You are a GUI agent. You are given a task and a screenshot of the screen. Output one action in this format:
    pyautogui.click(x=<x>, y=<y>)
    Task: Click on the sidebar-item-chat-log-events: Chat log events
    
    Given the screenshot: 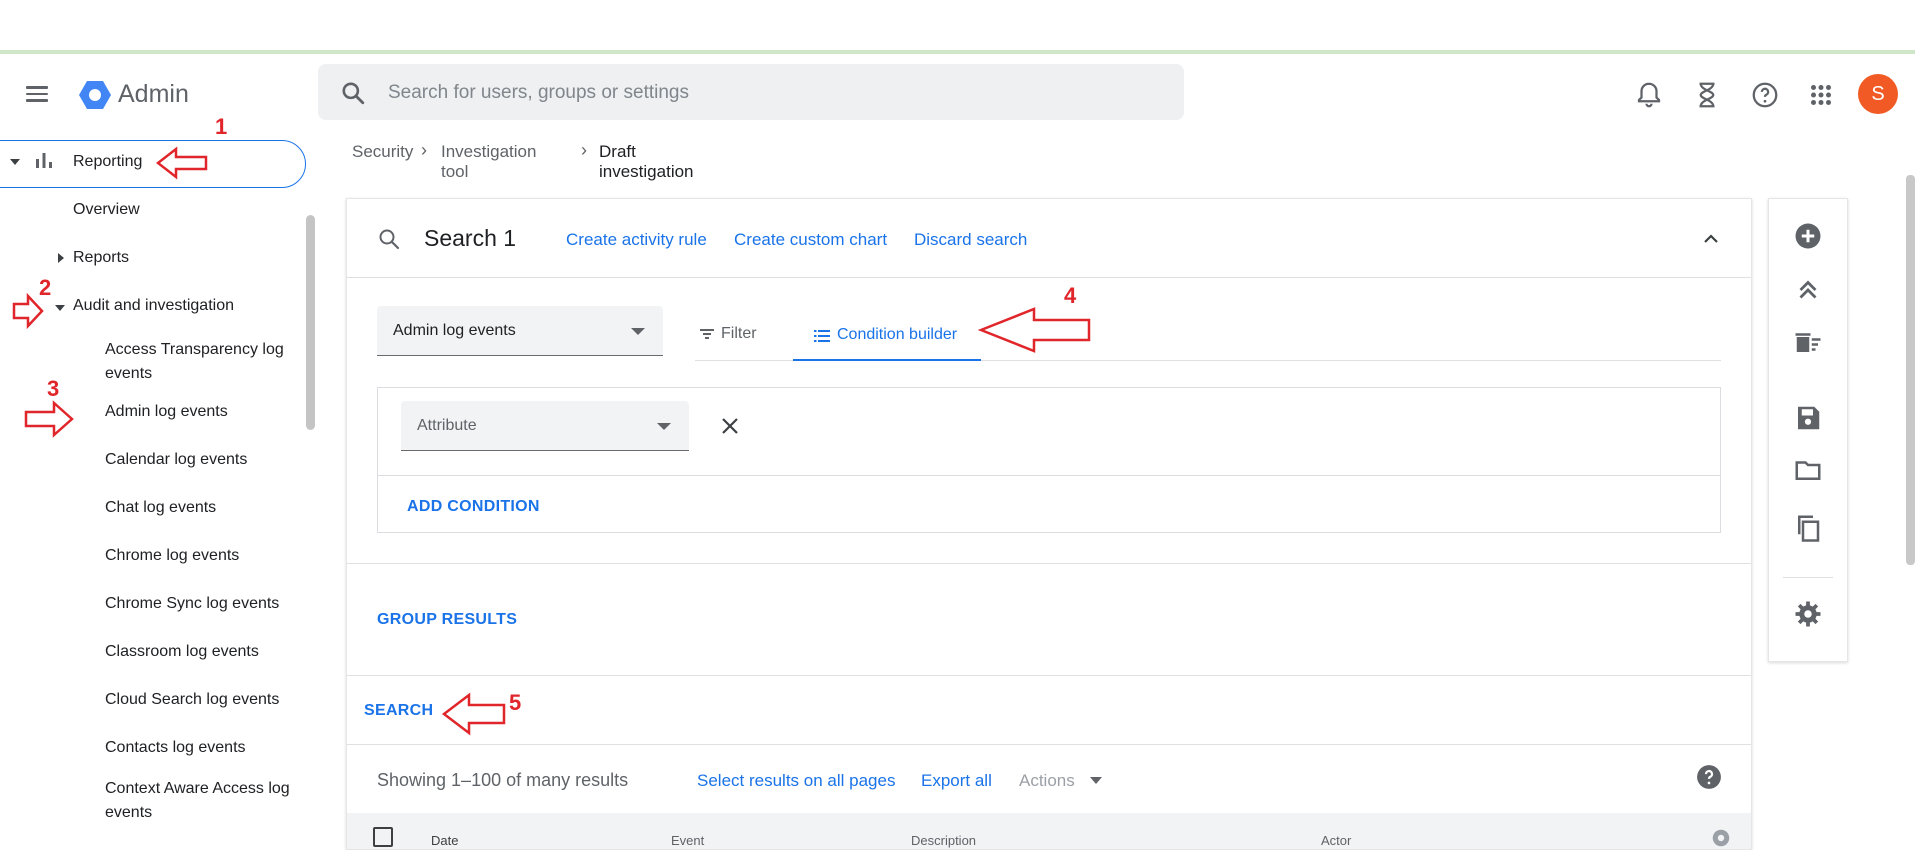 What is the action you would take?
    pyautogui.click(x=160, y=508)
    